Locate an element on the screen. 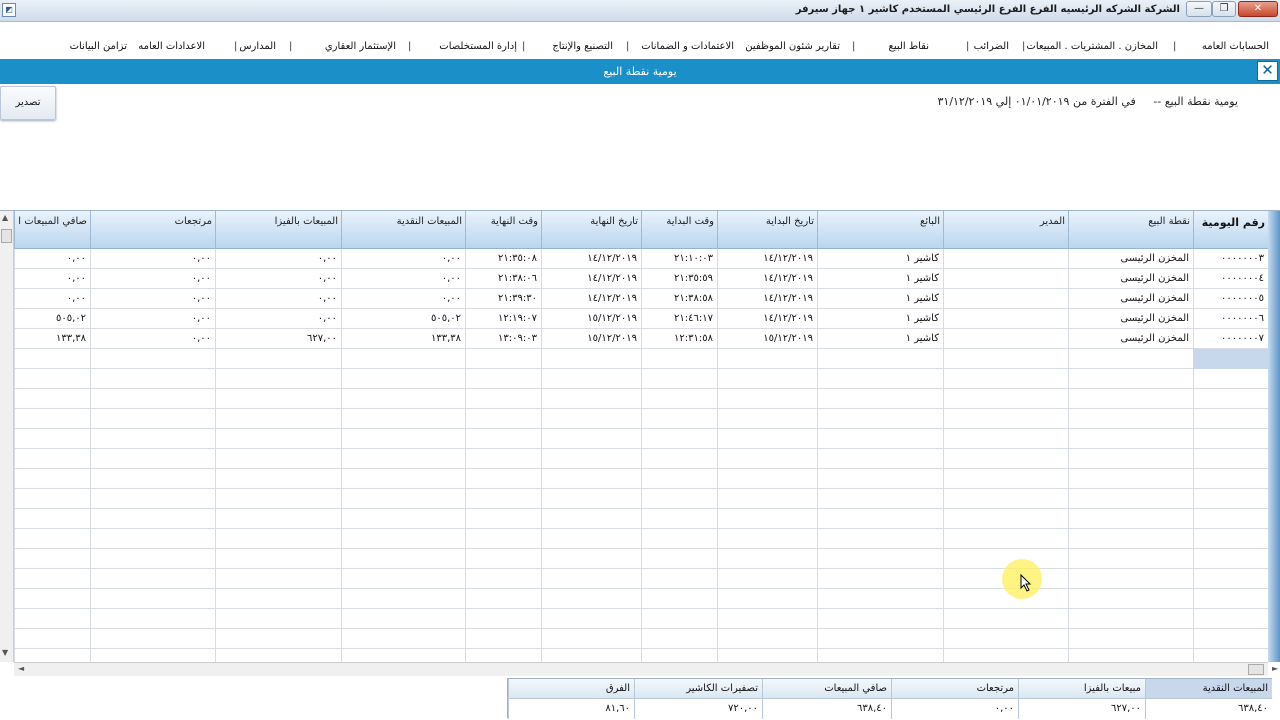  cell-start-time: ٢١:١٠:٠٣ is located at coordinates (679, 259).